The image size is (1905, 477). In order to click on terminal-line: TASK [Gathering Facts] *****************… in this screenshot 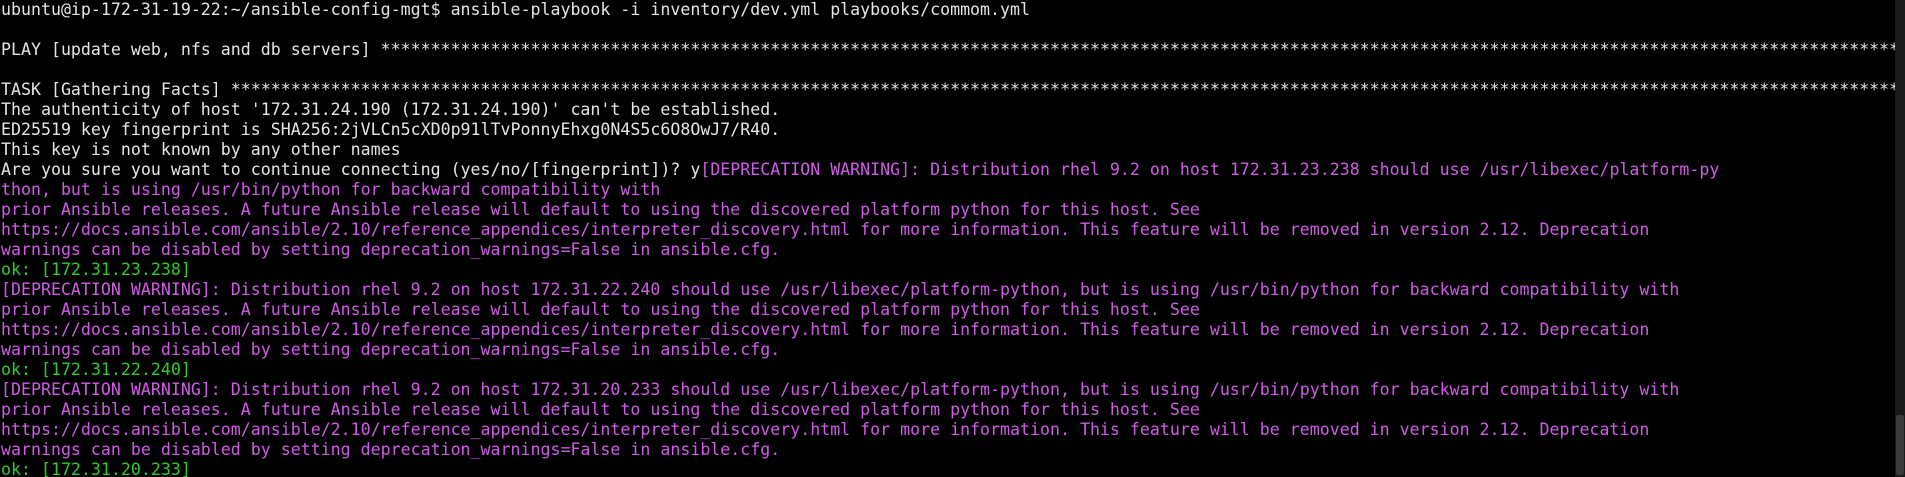, I will do `click(948, 90)`.